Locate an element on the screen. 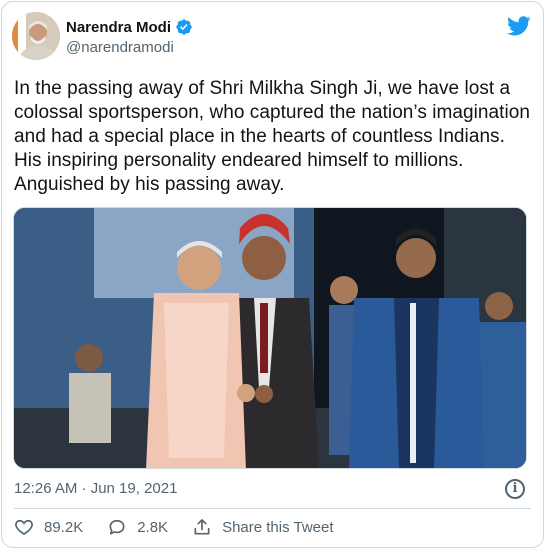 This screenshot has width=546, height=550. reply-bubble-icon is located at coordinates (117, 527).